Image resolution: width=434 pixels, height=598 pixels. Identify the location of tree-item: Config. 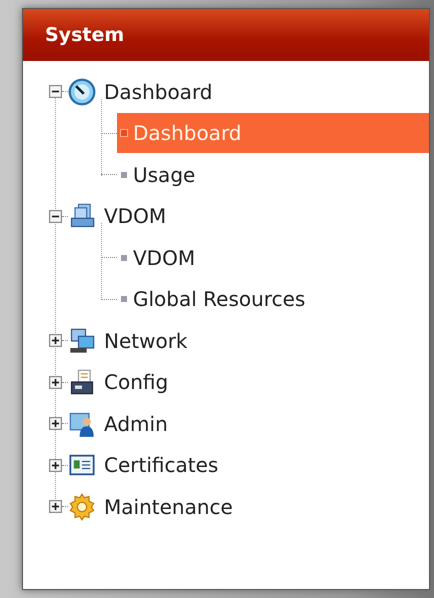
(136, 382).